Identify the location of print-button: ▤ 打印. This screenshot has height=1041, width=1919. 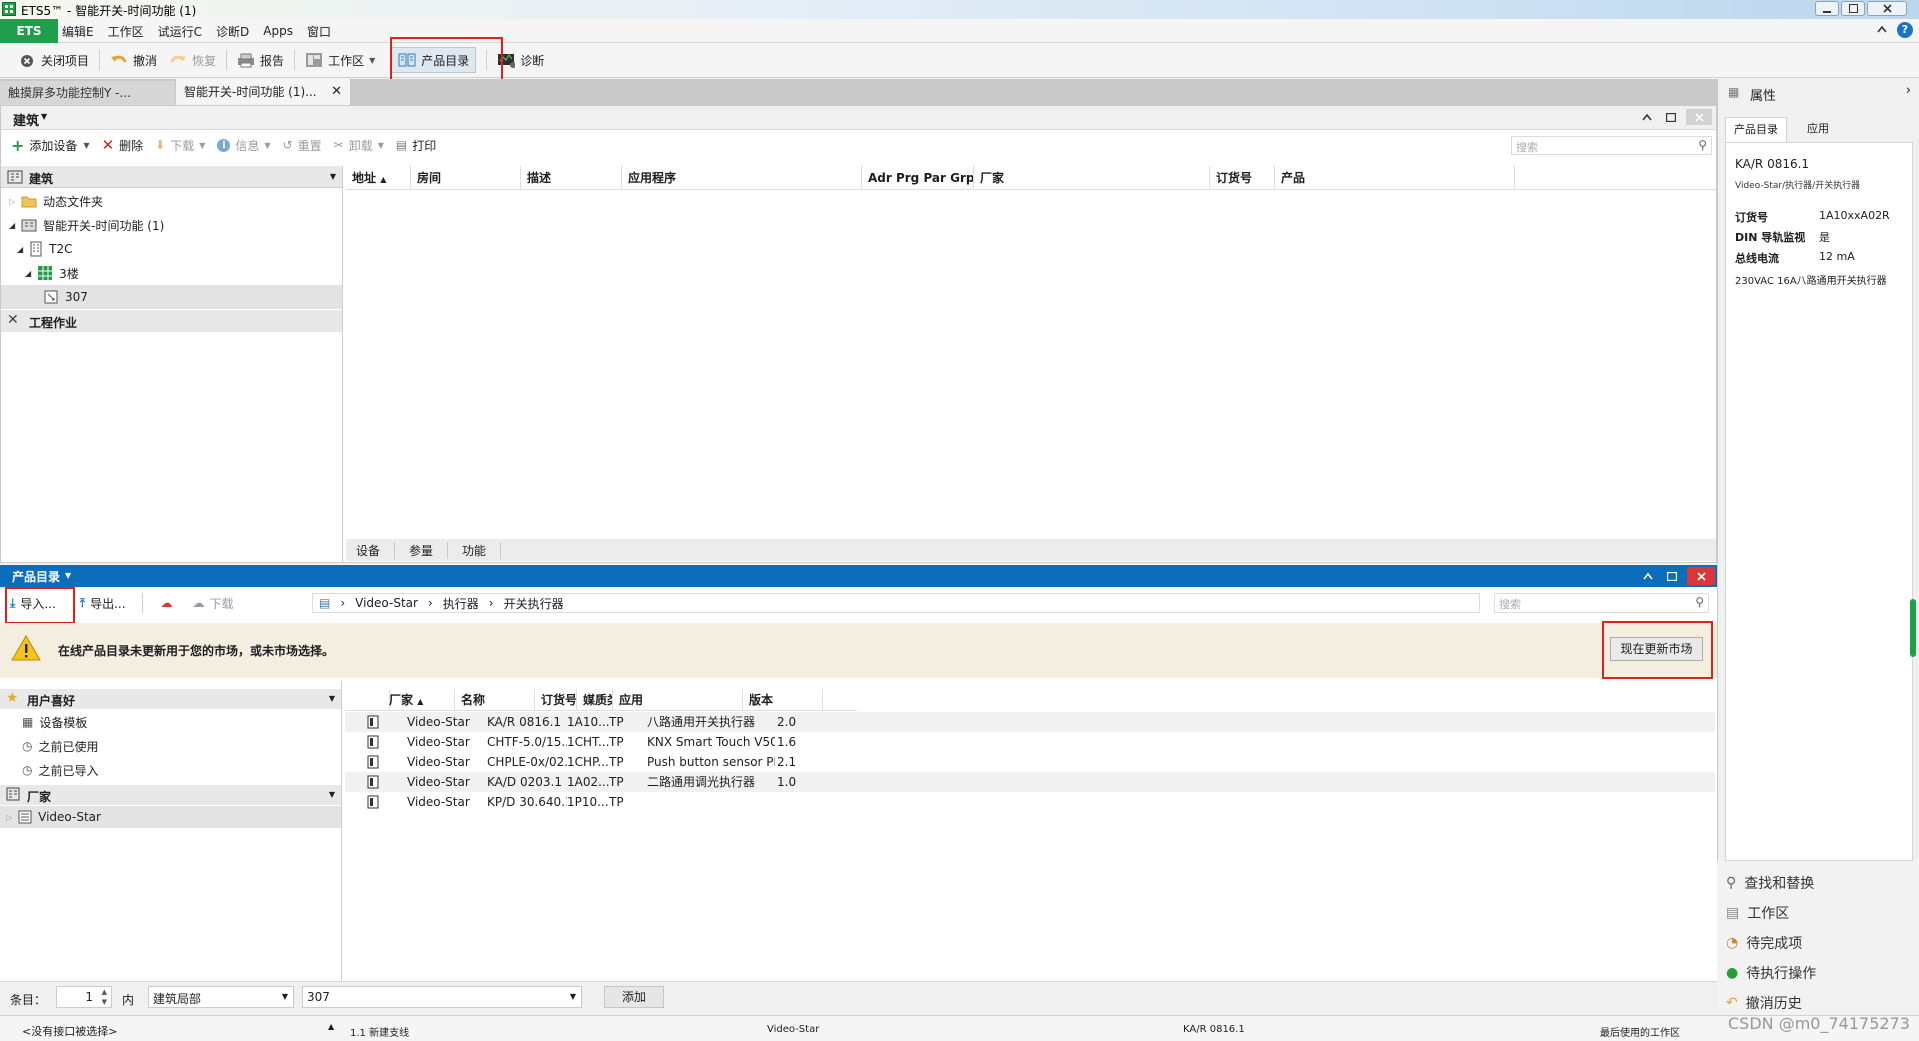
(416, 145).